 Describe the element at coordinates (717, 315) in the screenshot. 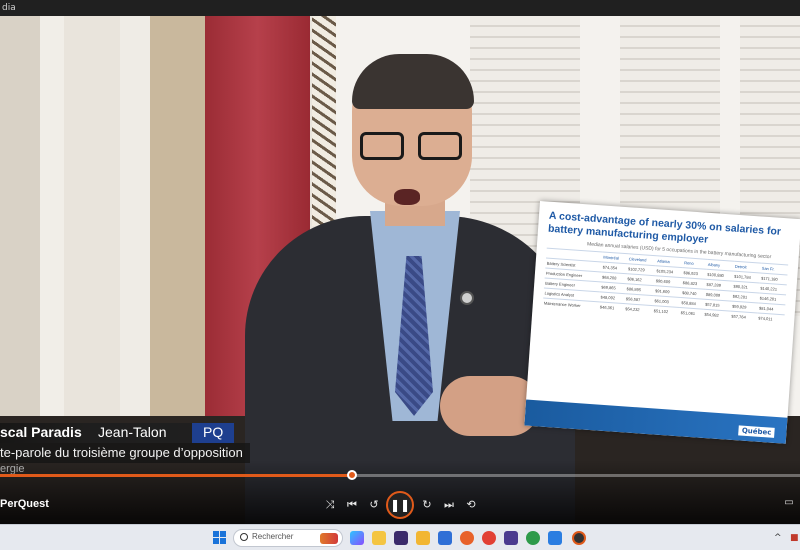

I see `table-cell: $54,982` at that location.